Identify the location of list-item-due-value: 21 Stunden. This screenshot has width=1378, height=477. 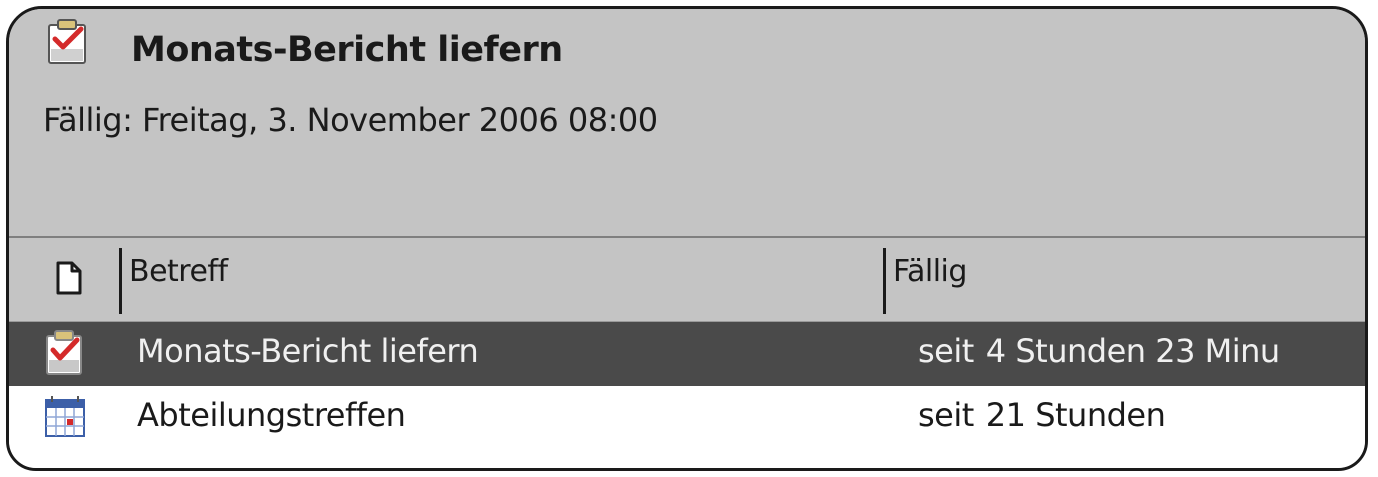
(1075, 415).